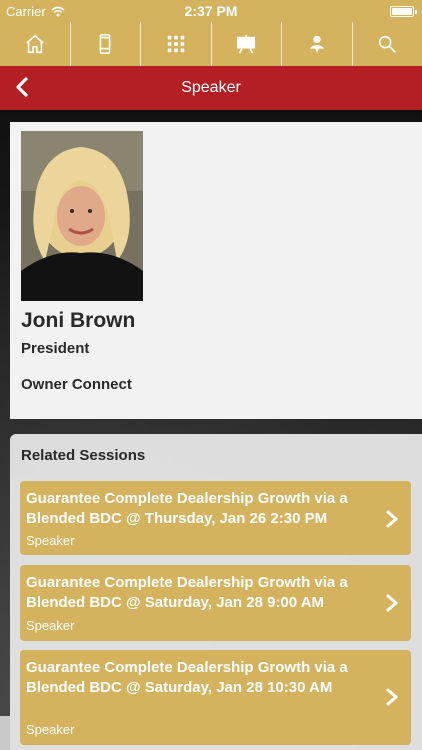 This screenshot has height=750, width=422. I want to click on page-title: Speaker, so click(211, 87).